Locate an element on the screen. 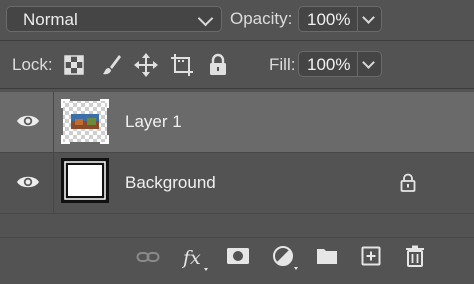  fill-dropdown-button is located at coordinates (370, 64).